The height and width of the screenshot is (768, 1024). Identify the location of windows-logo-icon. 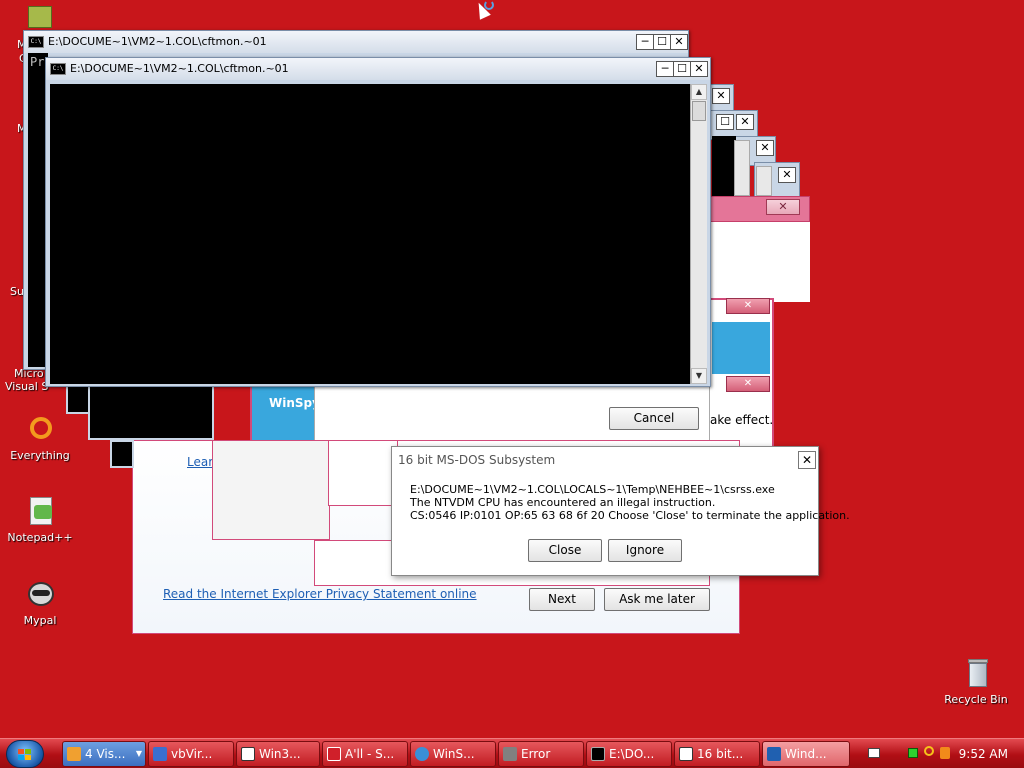
(24, 754).